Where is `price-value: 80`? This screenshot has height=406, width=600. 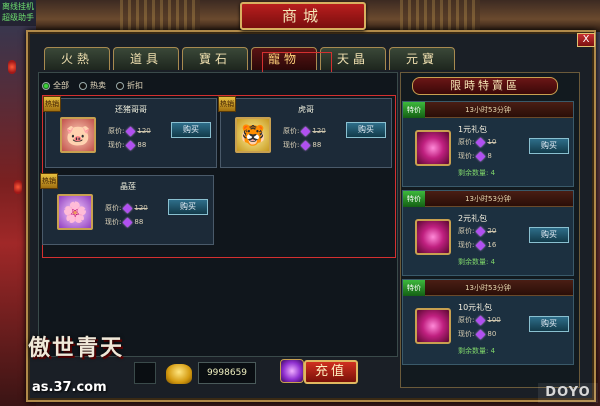 price-value: 80 is located at coordinates (492, 334).